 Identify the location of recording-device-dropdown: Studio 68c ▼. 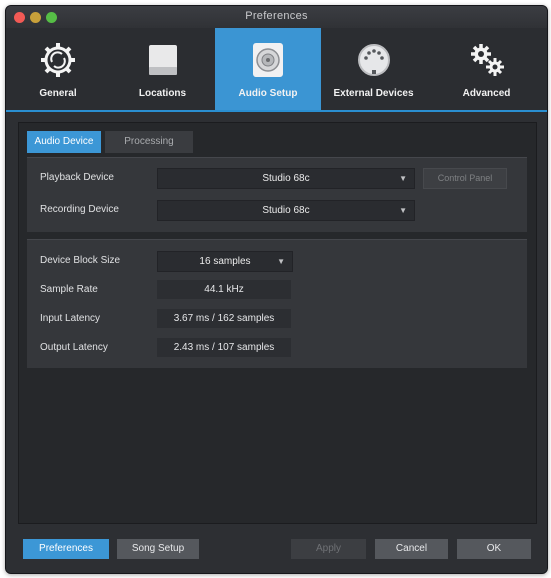
(286, 210).